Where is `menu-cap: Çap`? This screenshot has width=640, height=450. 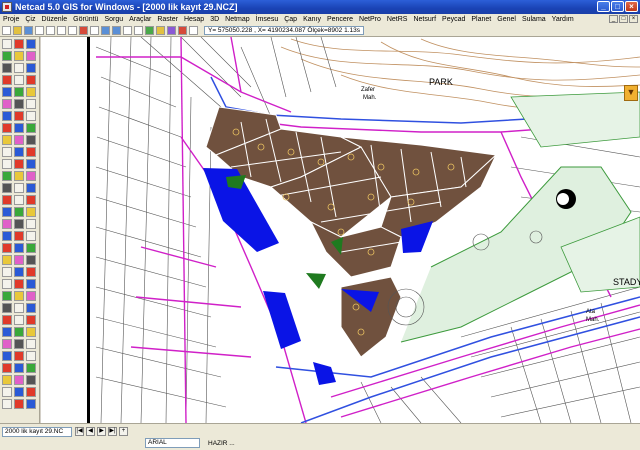 menu-cap: Çap is located at coordinates (290, 19).